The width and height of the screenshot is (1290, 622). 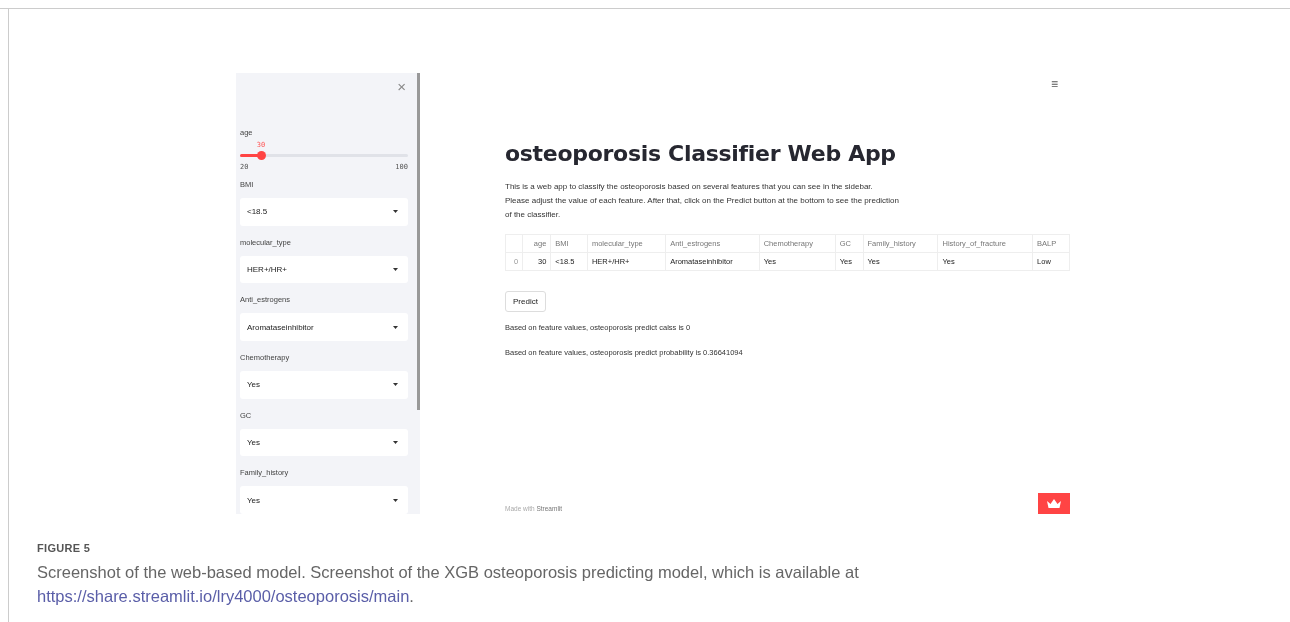 I want to click on predict-button: Predict, so click(x=525, y=301).